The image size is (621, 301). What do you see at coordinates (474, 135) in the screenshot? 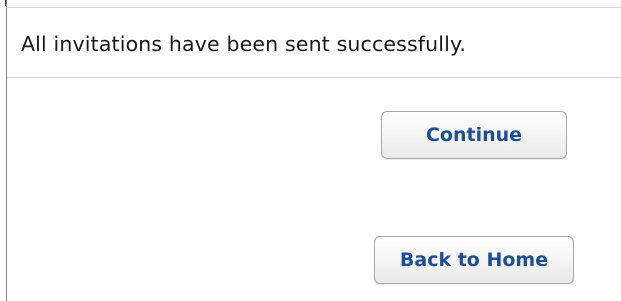
I see `continue-button: Continue` at bounding box center [474, 135].